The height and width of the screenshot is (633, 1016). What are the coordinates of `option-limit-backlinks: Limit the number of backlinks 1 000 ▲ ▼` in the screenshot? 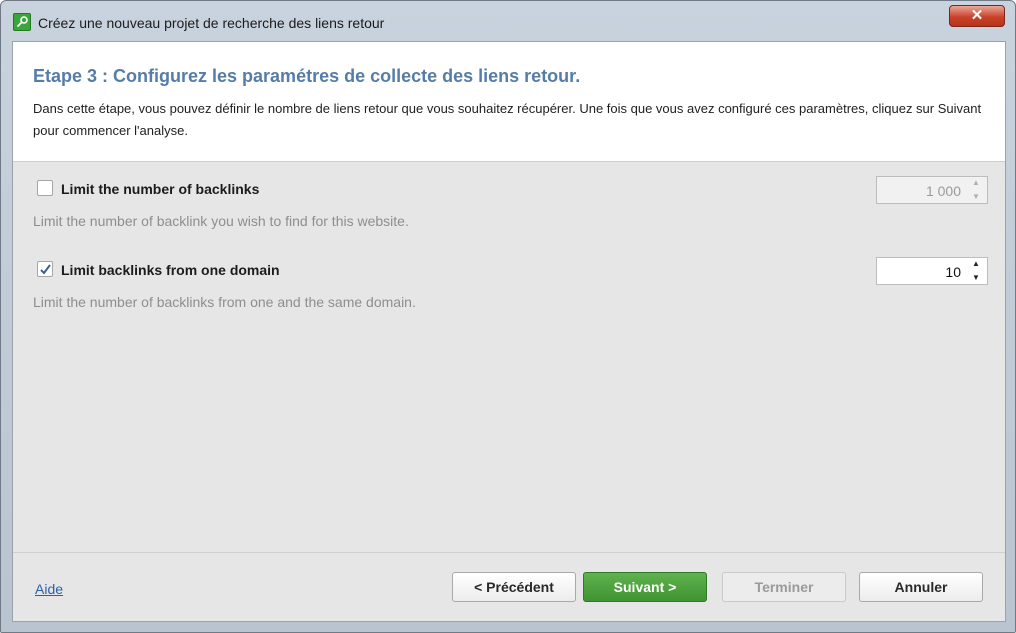 It's located at (509, 191).